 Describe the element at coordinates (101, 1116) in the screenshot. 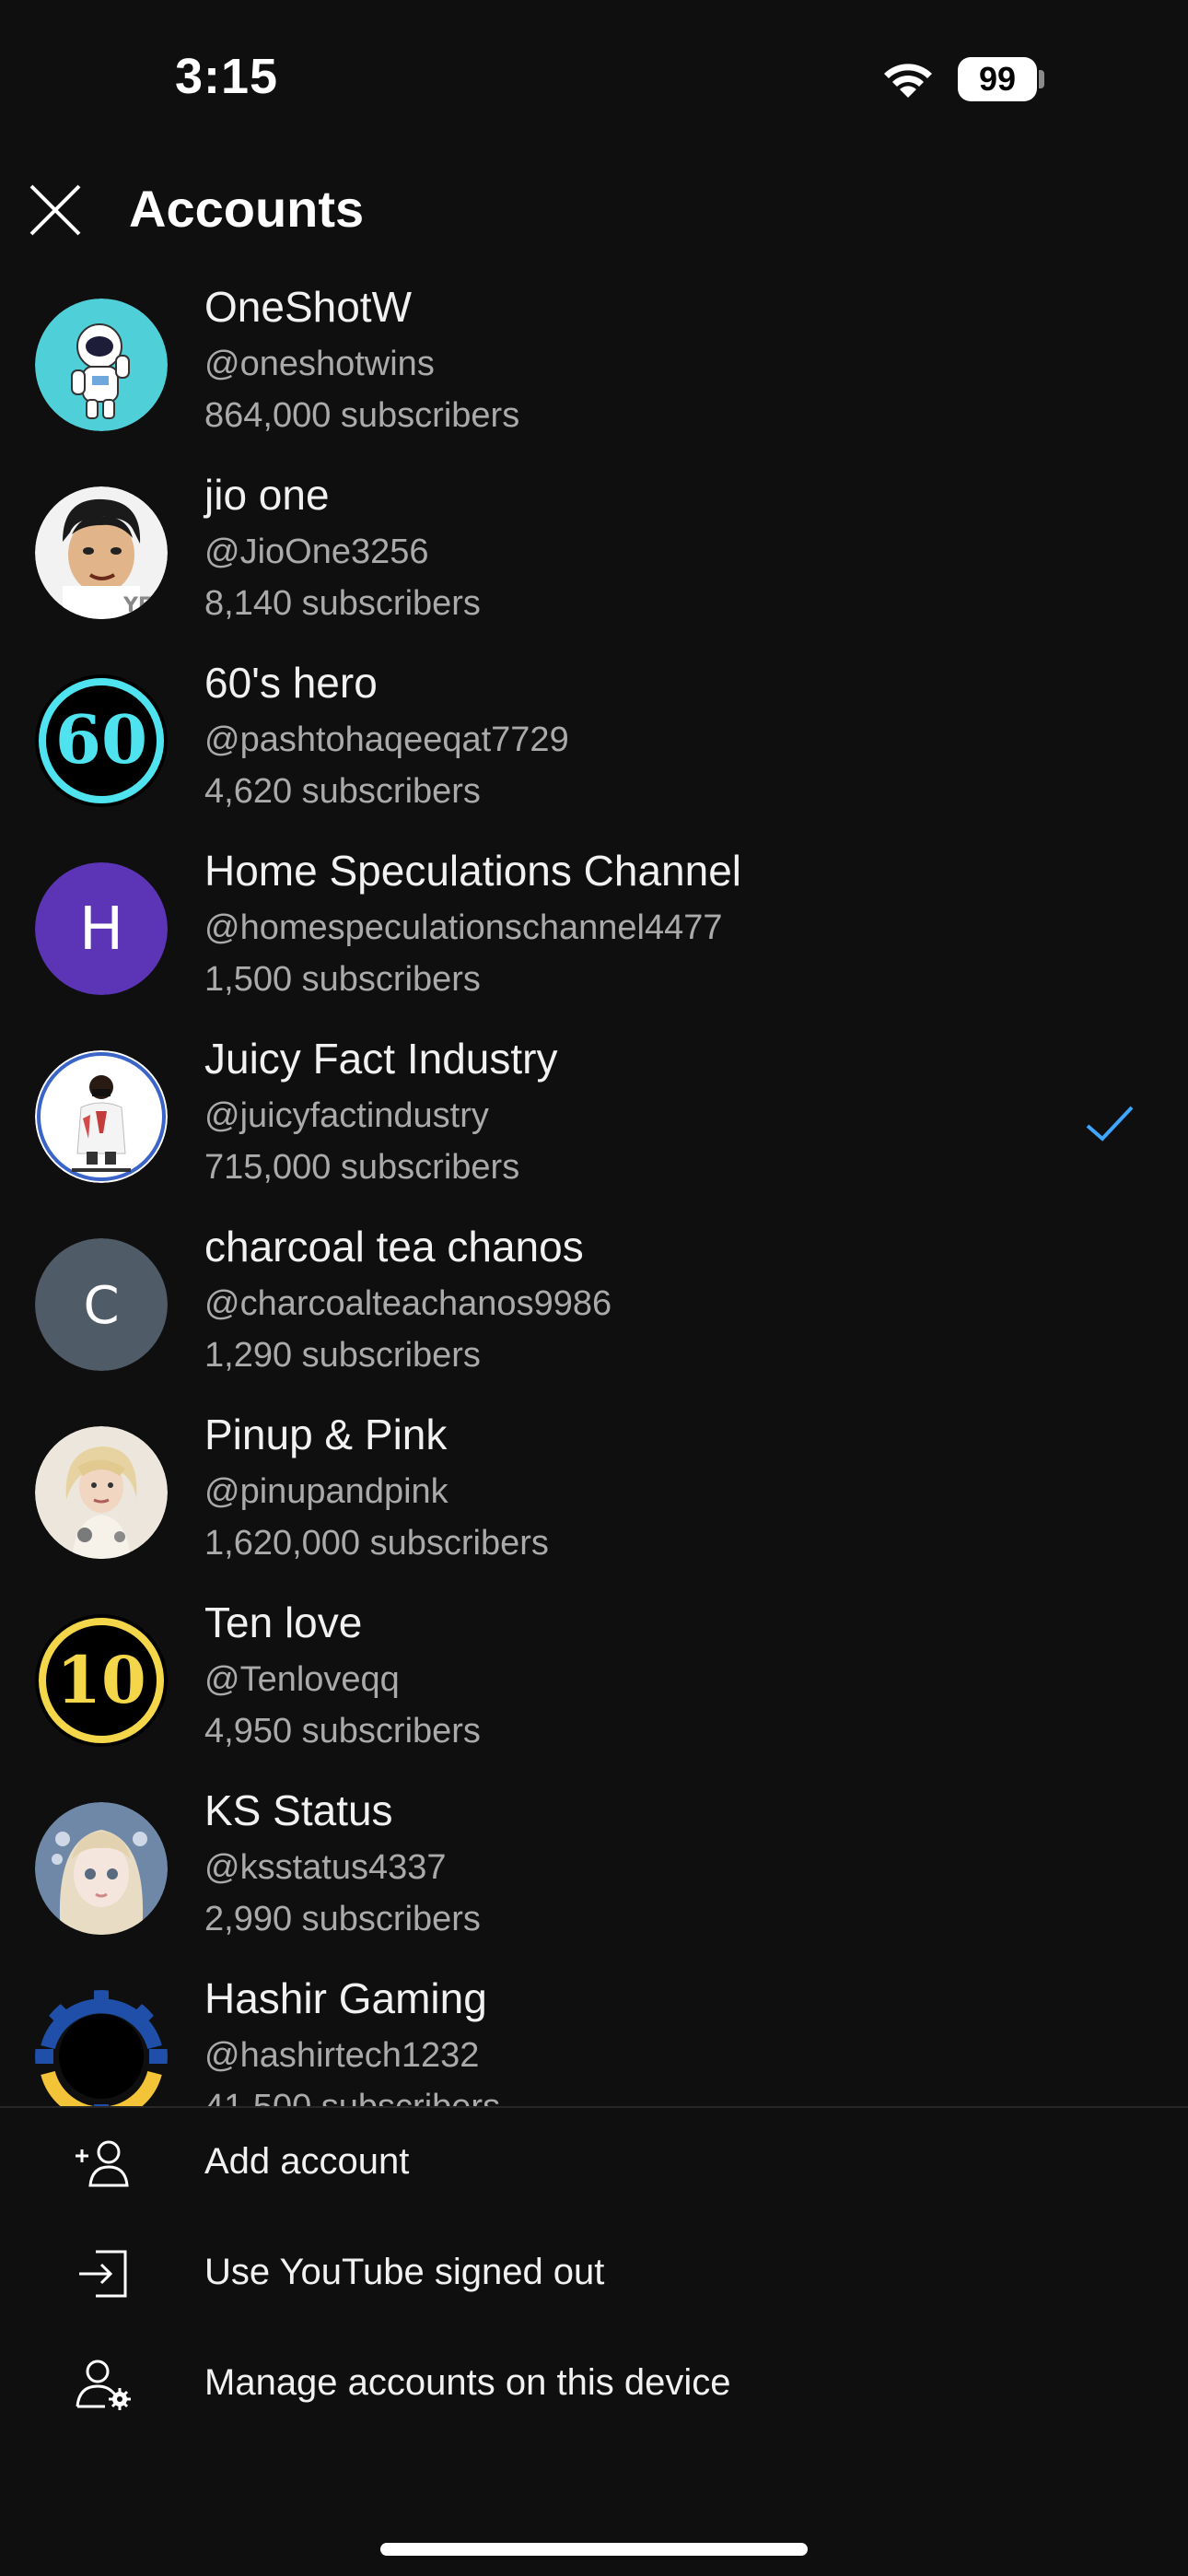

I see `person-avatar` at that location.